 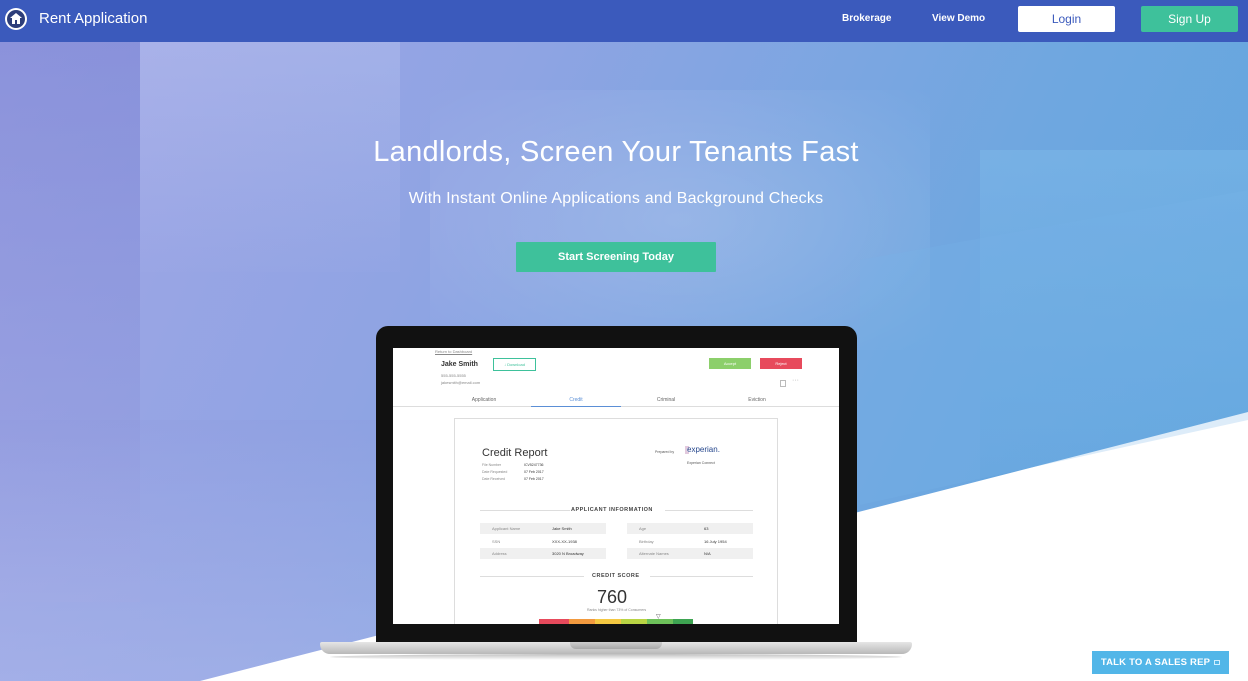 I want to click on field-value: 3020 N Broadway, so click(x=568, y=553).